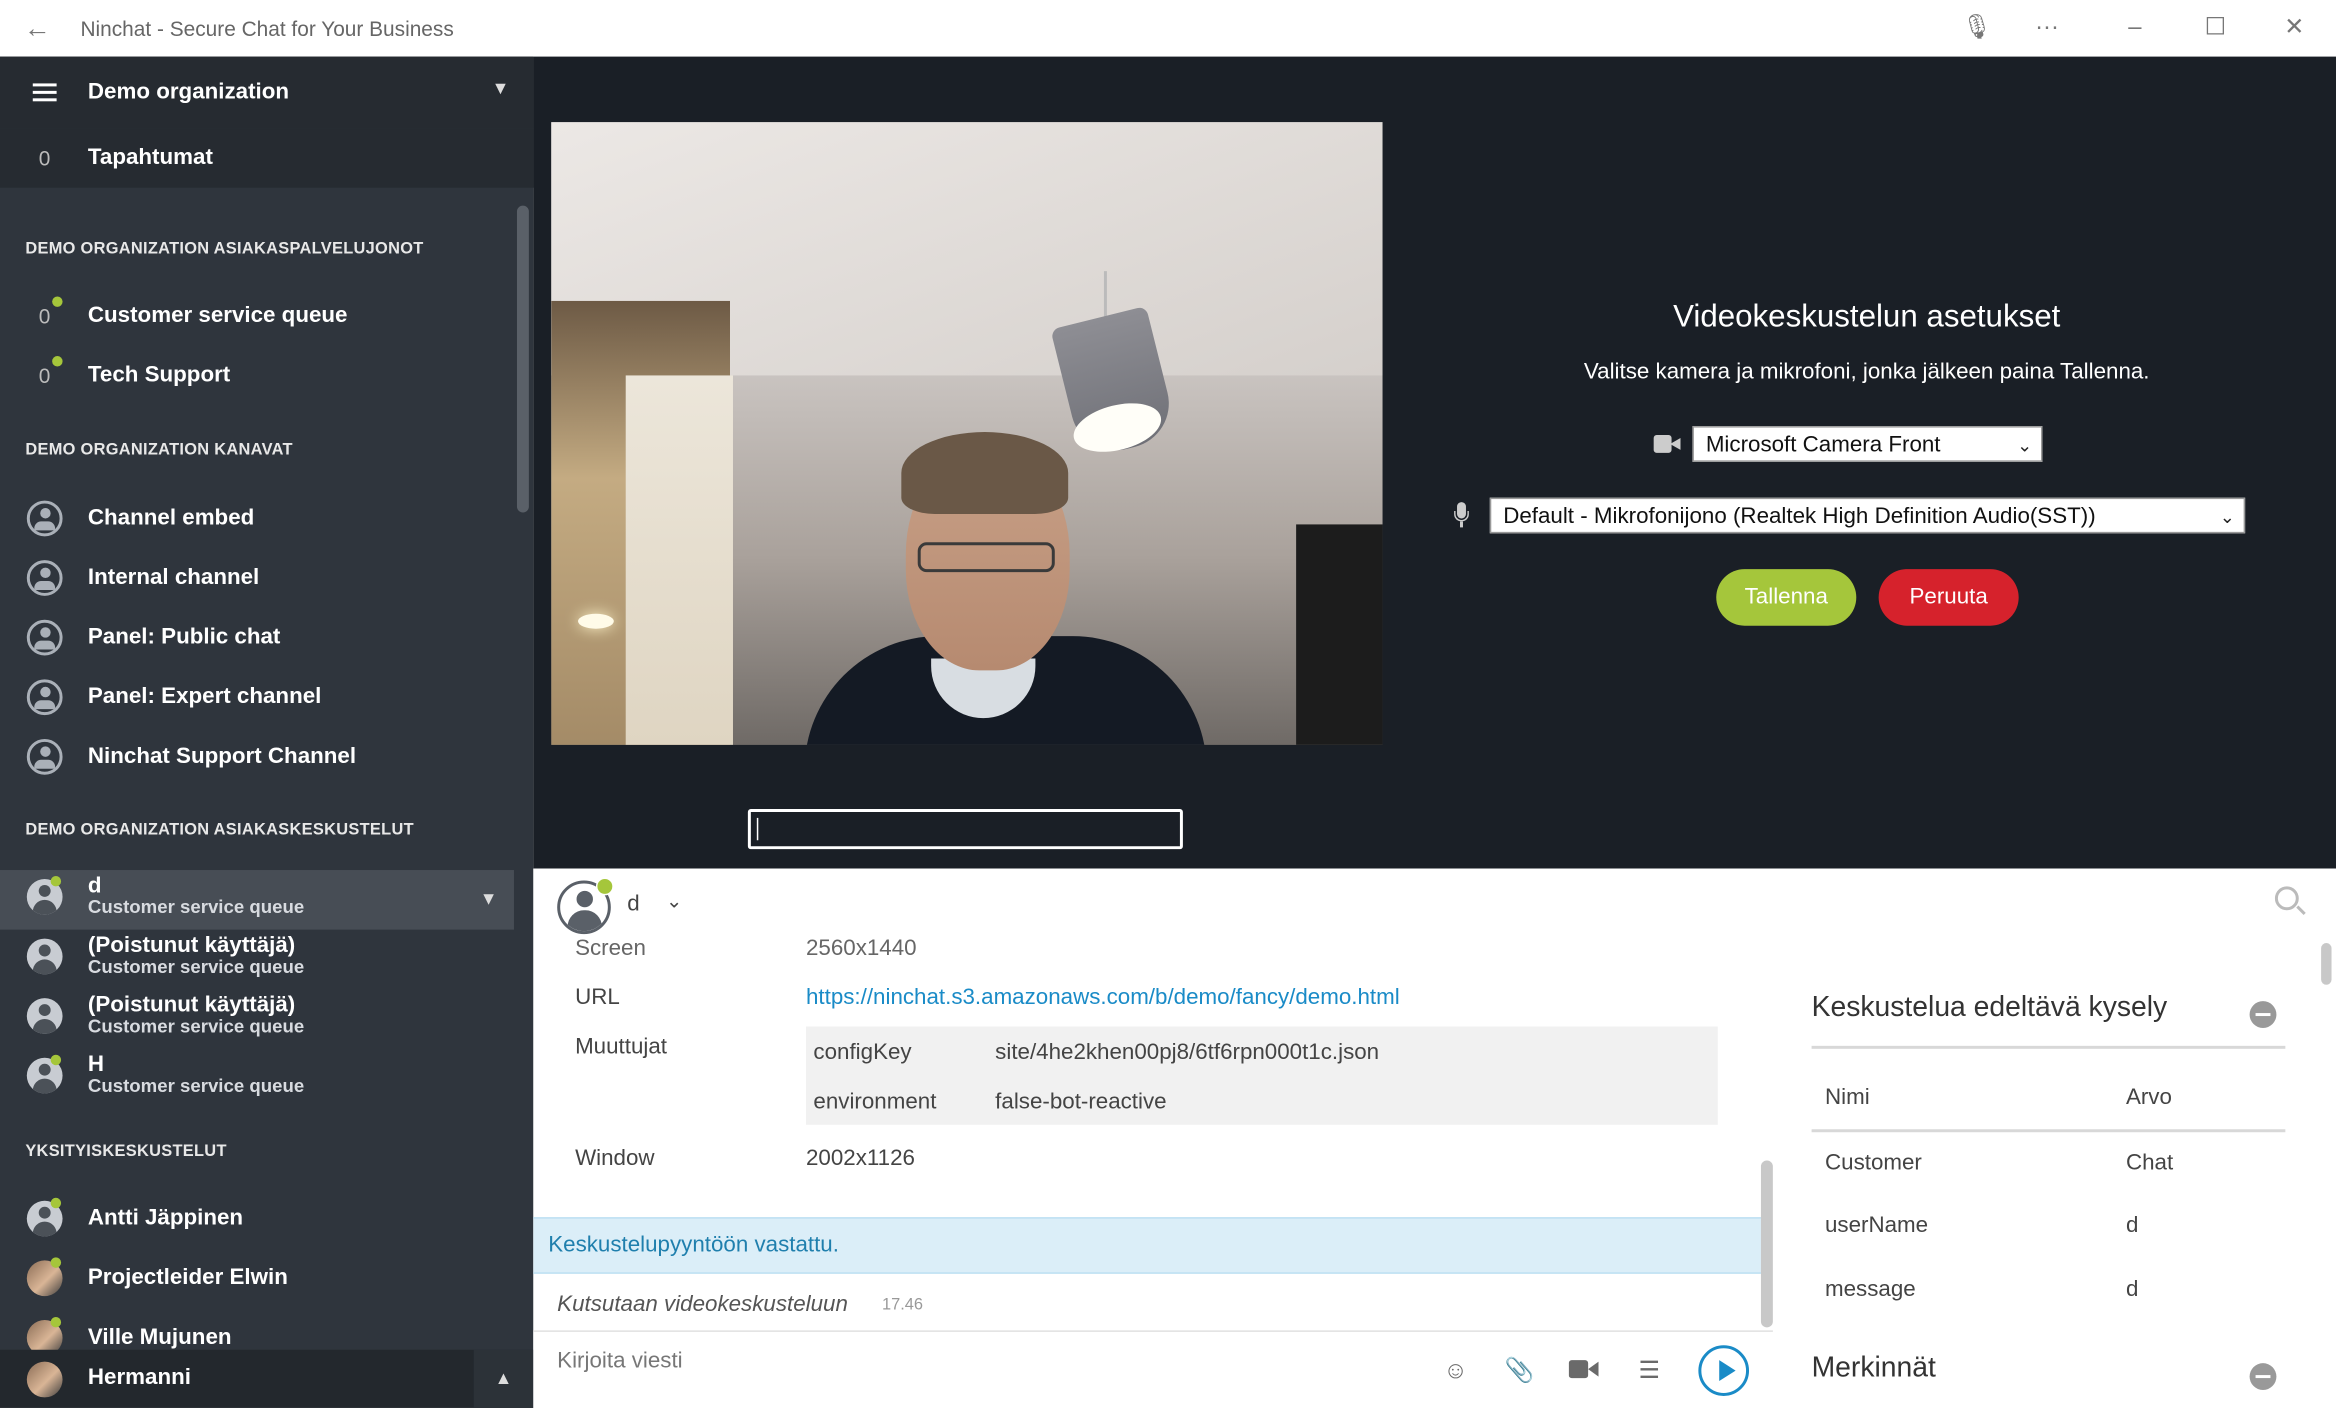 This screenshot has height=1409, width=2336. Describe the element at coordinates (862, 1052) in the screenshot. I see `var-key: configKey` at that location.